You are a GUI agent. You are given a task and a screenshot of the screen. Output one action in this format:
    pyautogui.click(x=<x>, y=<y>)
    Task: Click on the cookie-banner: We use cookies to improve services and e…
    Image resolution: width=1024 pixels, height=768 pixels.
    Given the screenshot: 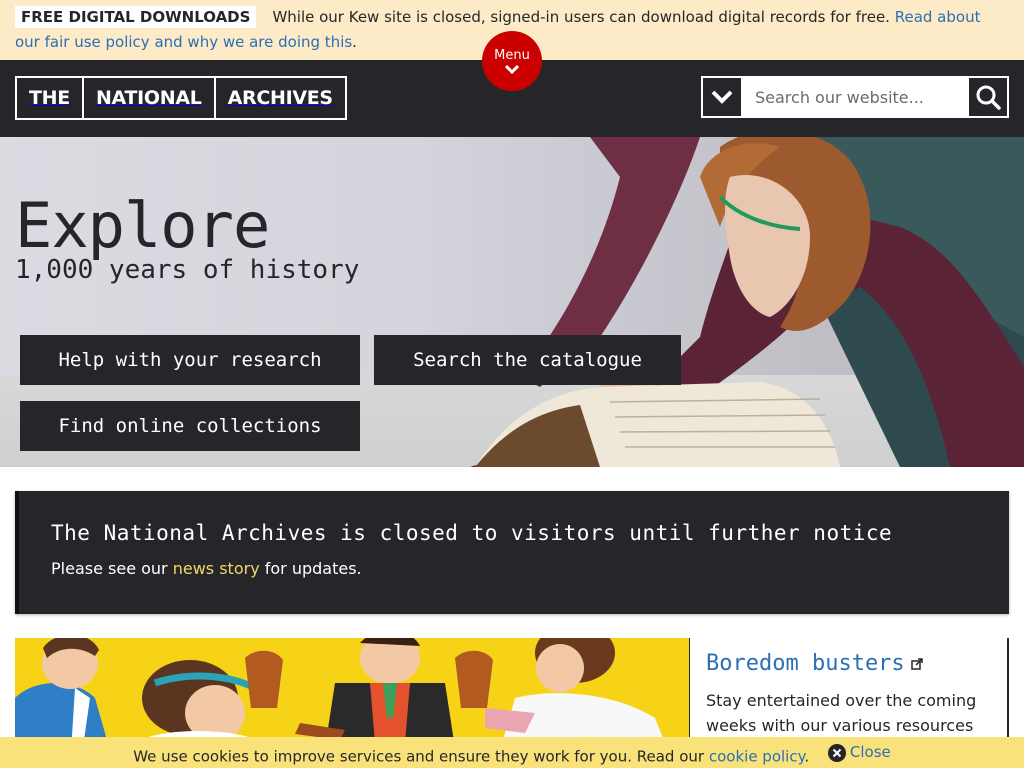 What is the action you would take?
    pyautogui.click(x=512, y=752)
    